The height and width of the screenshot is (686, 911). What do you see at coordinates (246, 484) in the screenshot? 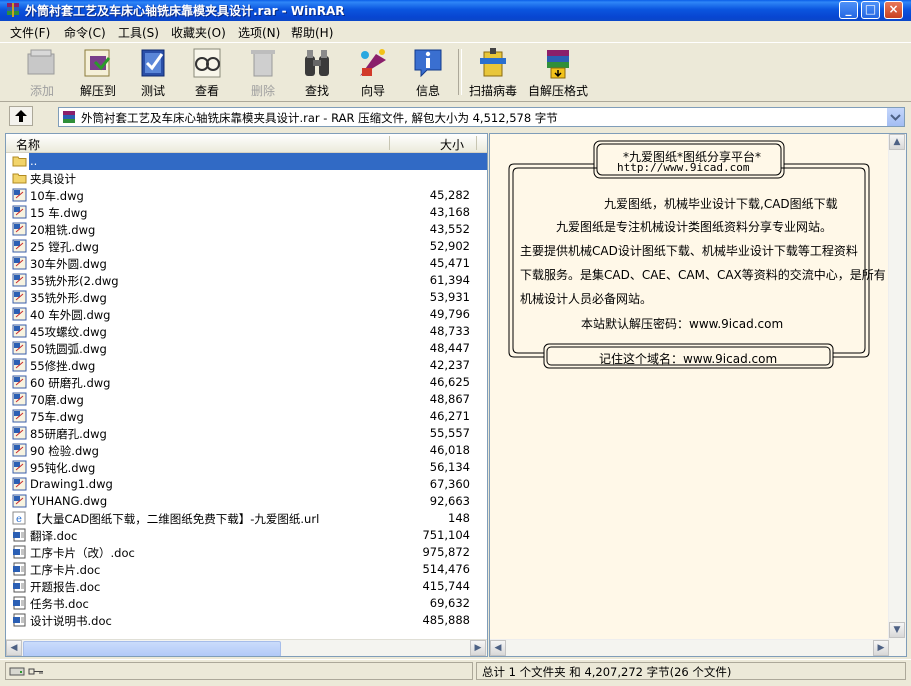
I see `list-item: Drawing1.dwg 67,360` at bounding box center [246, 484].